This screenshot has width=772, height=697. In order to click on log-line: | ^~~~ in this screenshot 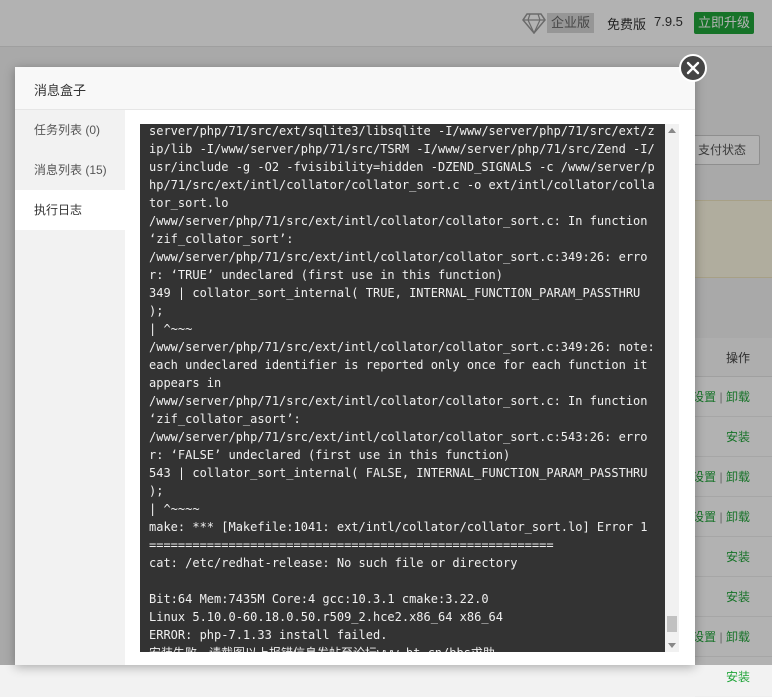, I will do `click(171, 329)`.